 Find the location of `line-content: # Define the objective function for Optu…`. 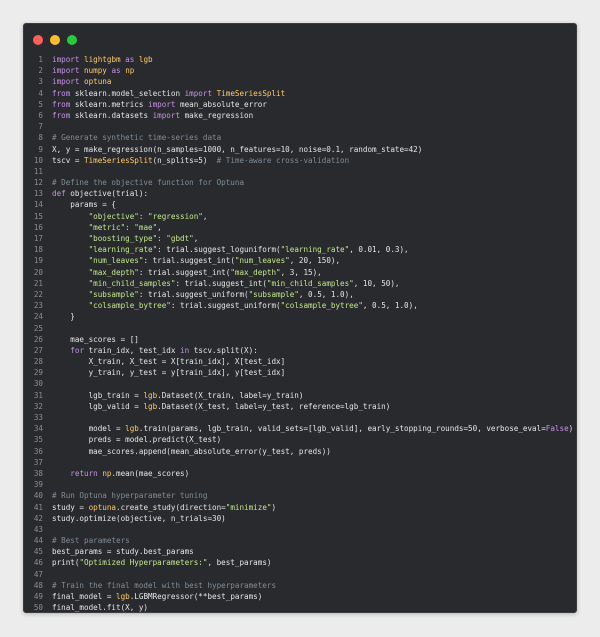

line-content: # Define the objective function for Optu… is located at coordinates (143, 182).